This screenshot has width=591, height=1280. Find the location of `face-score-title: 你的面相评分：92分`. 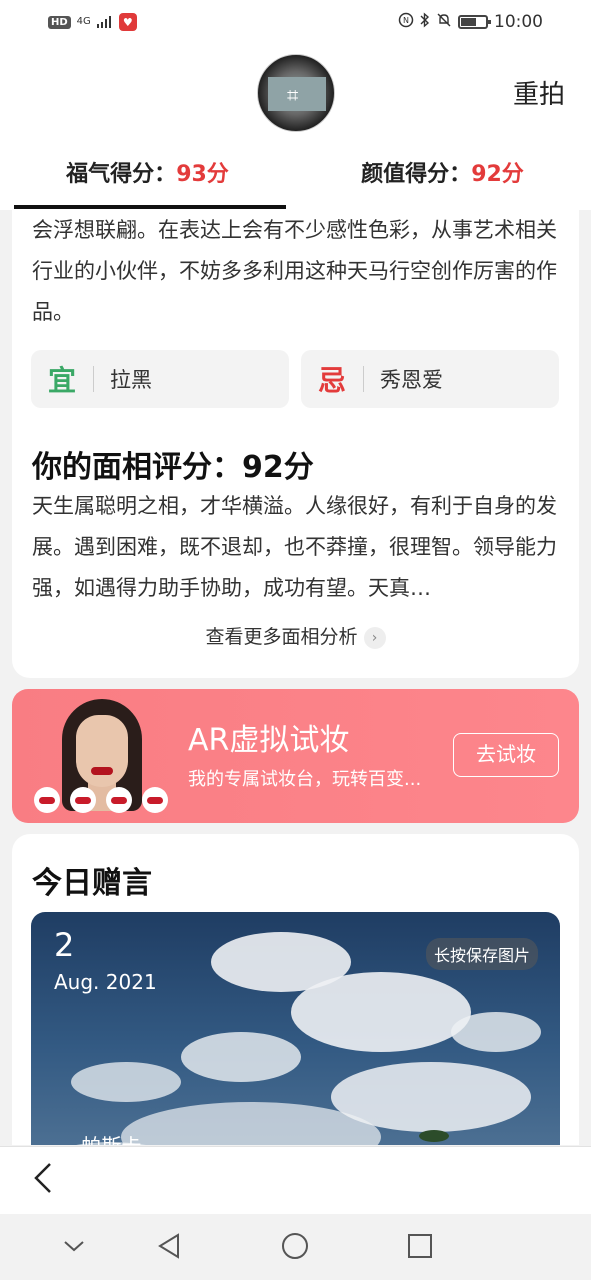

face-score-title: 你的面相评分：92分 is located at coordinates (173, 467).